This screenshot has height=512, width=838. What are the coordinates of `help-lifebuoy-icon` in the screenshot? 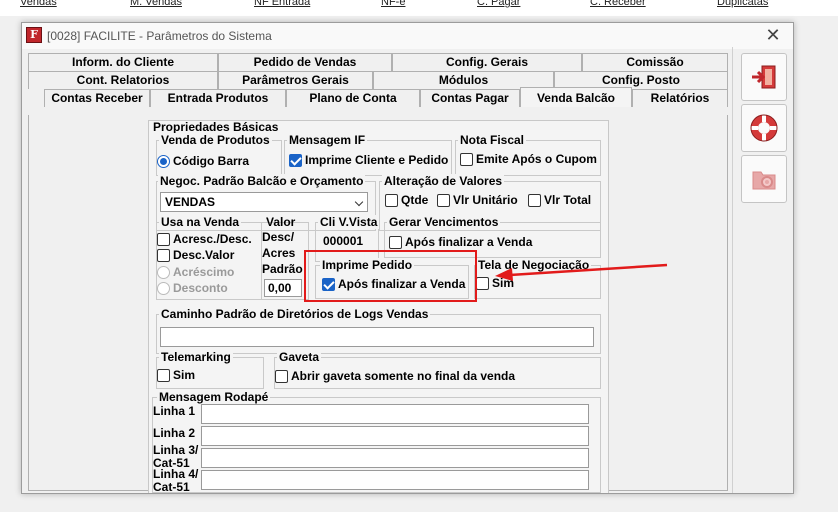 It's located at (764, 128).